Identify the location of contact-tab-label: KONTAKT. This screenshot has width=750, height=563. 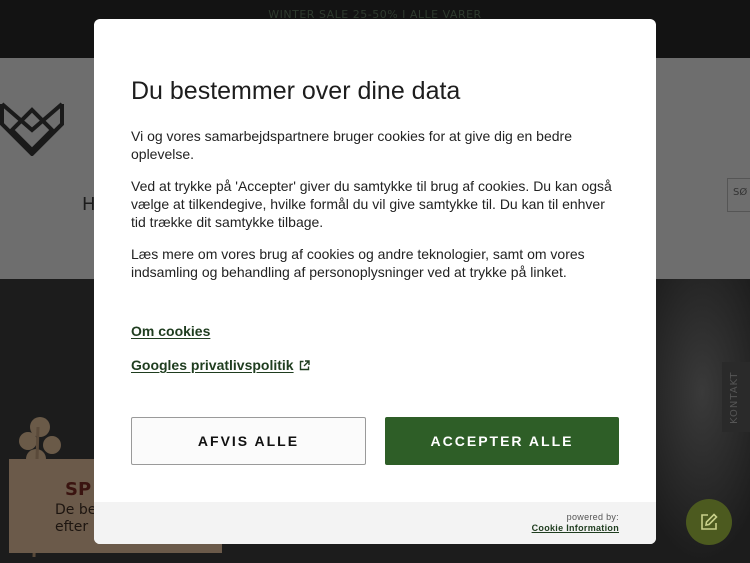
(734, 397).